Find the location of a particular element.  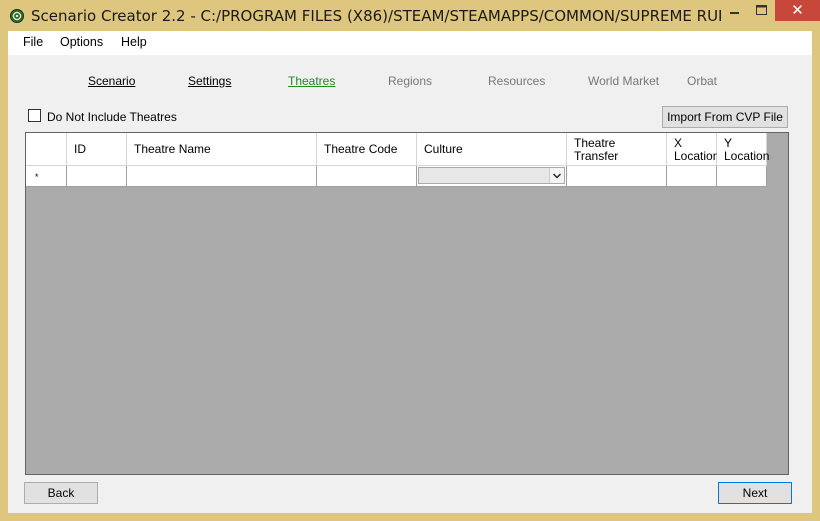

maximize-icon is located at coordinates (761, 10).